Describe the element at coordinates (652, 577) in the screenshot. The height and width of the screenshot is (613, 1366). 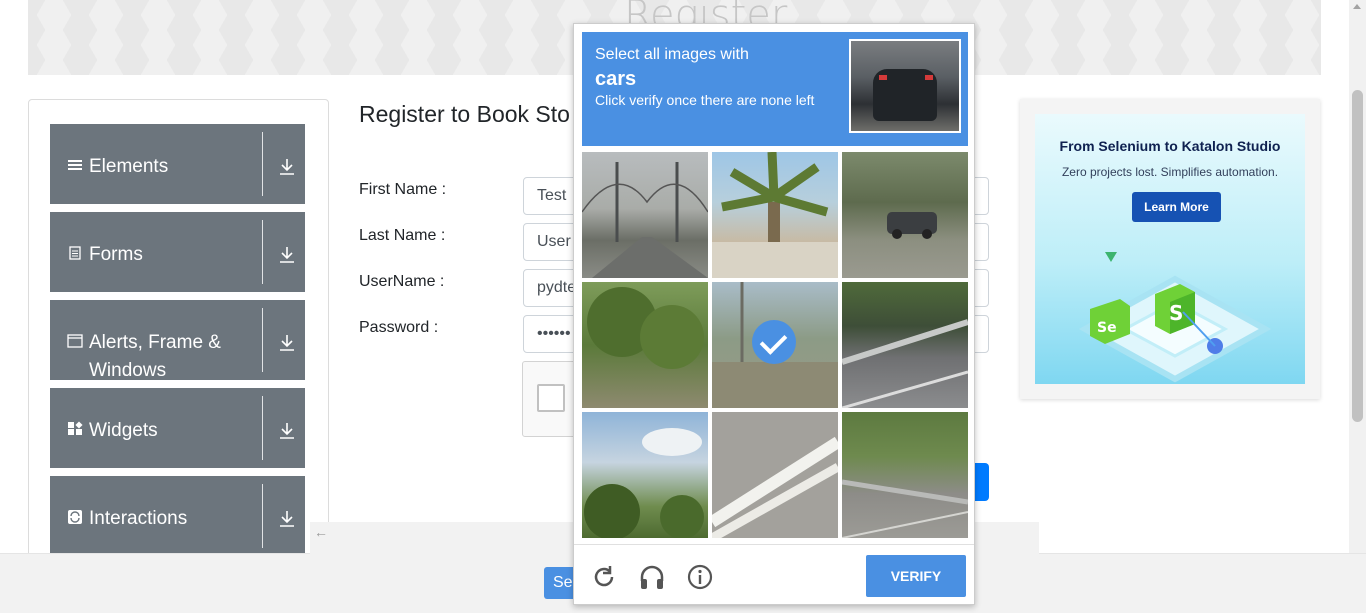
I see `audio-headphones-icon` at that location.